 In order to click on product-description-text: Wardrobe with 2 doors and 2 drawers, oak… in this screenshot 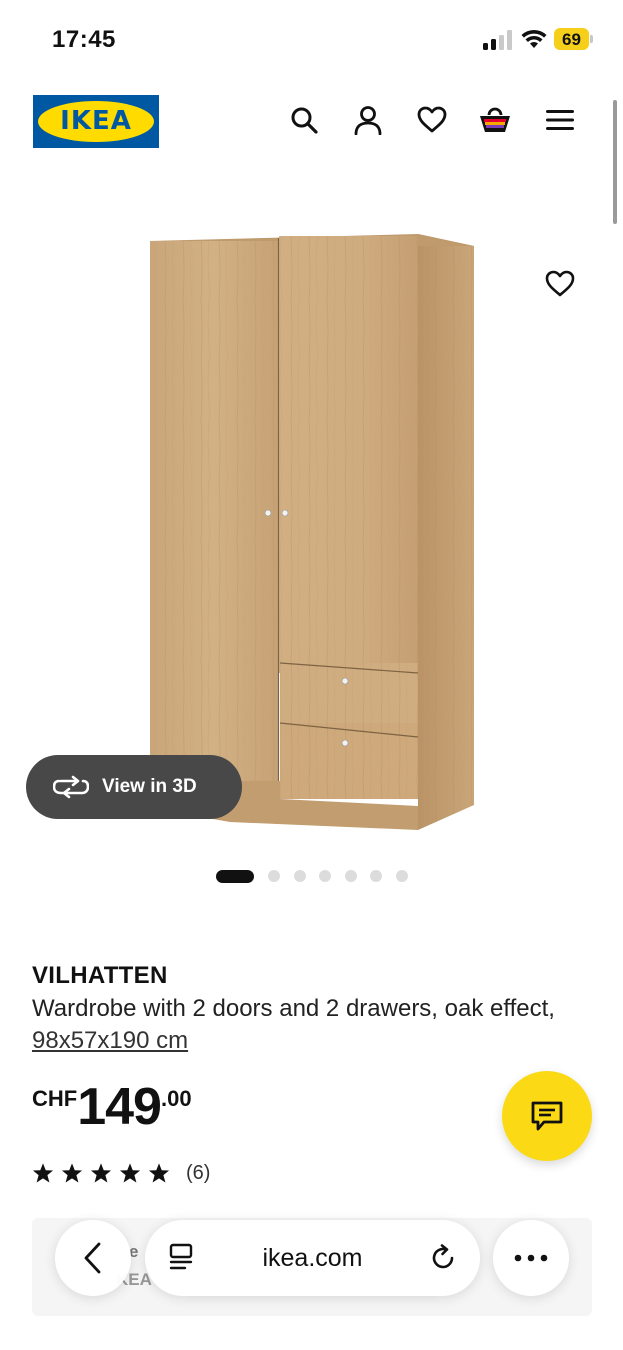, I will do `click(293, 1008)`.